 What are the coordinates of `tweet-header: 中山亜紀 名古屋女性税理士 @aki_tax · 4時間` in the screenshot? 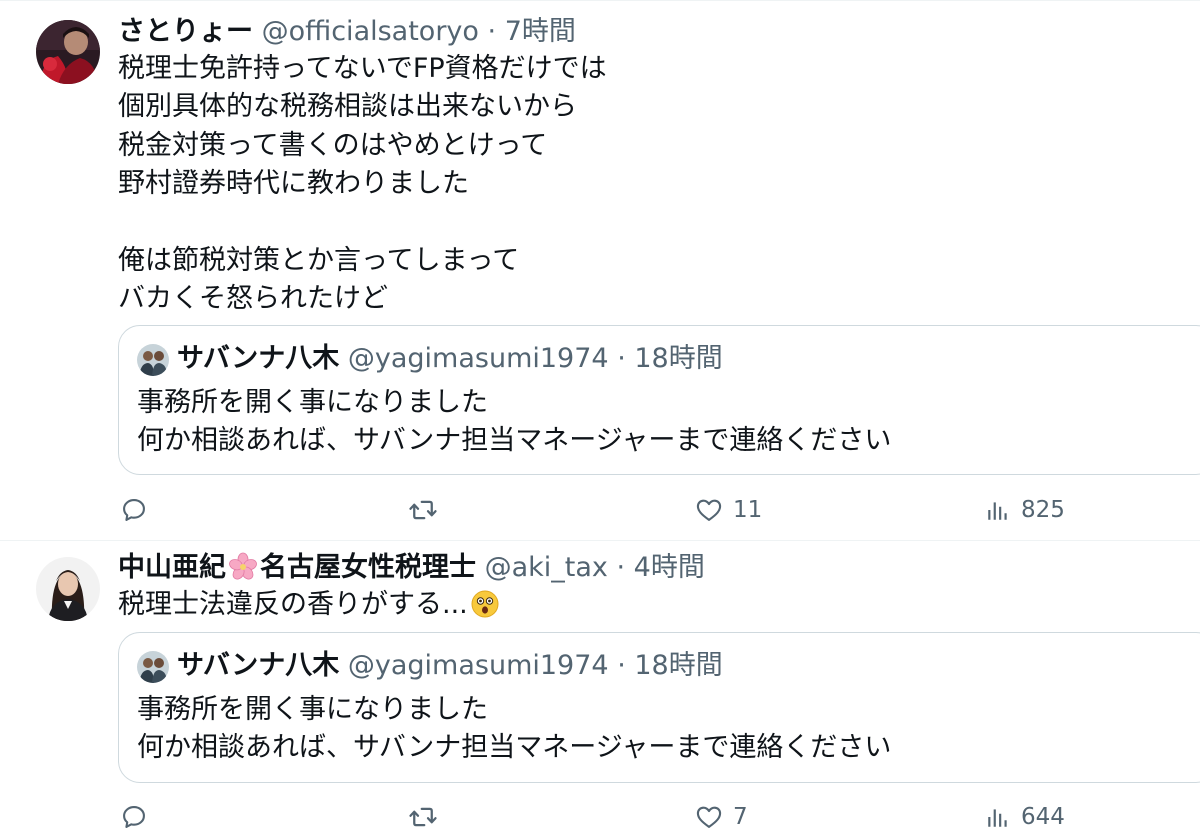 It's located at (411, 571).